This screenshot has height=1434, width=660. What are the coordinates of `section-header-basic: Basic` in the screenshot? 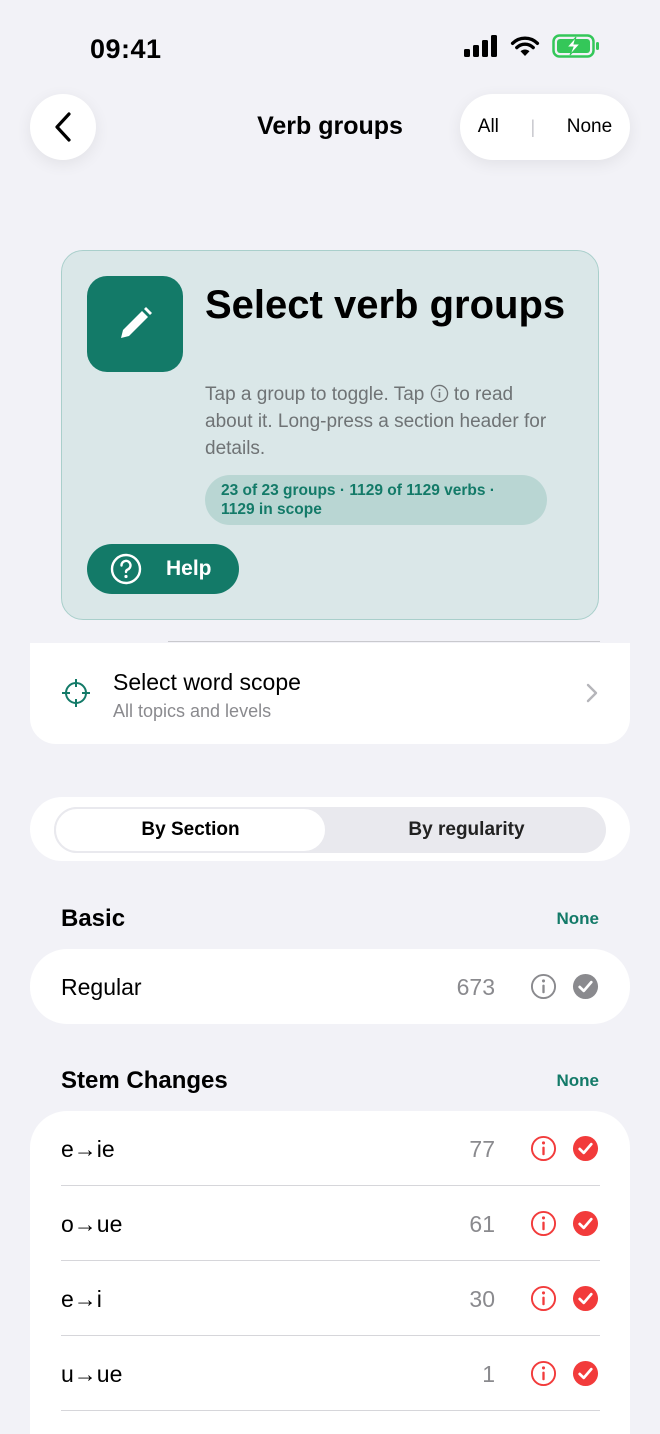 It's located at (93, 919).